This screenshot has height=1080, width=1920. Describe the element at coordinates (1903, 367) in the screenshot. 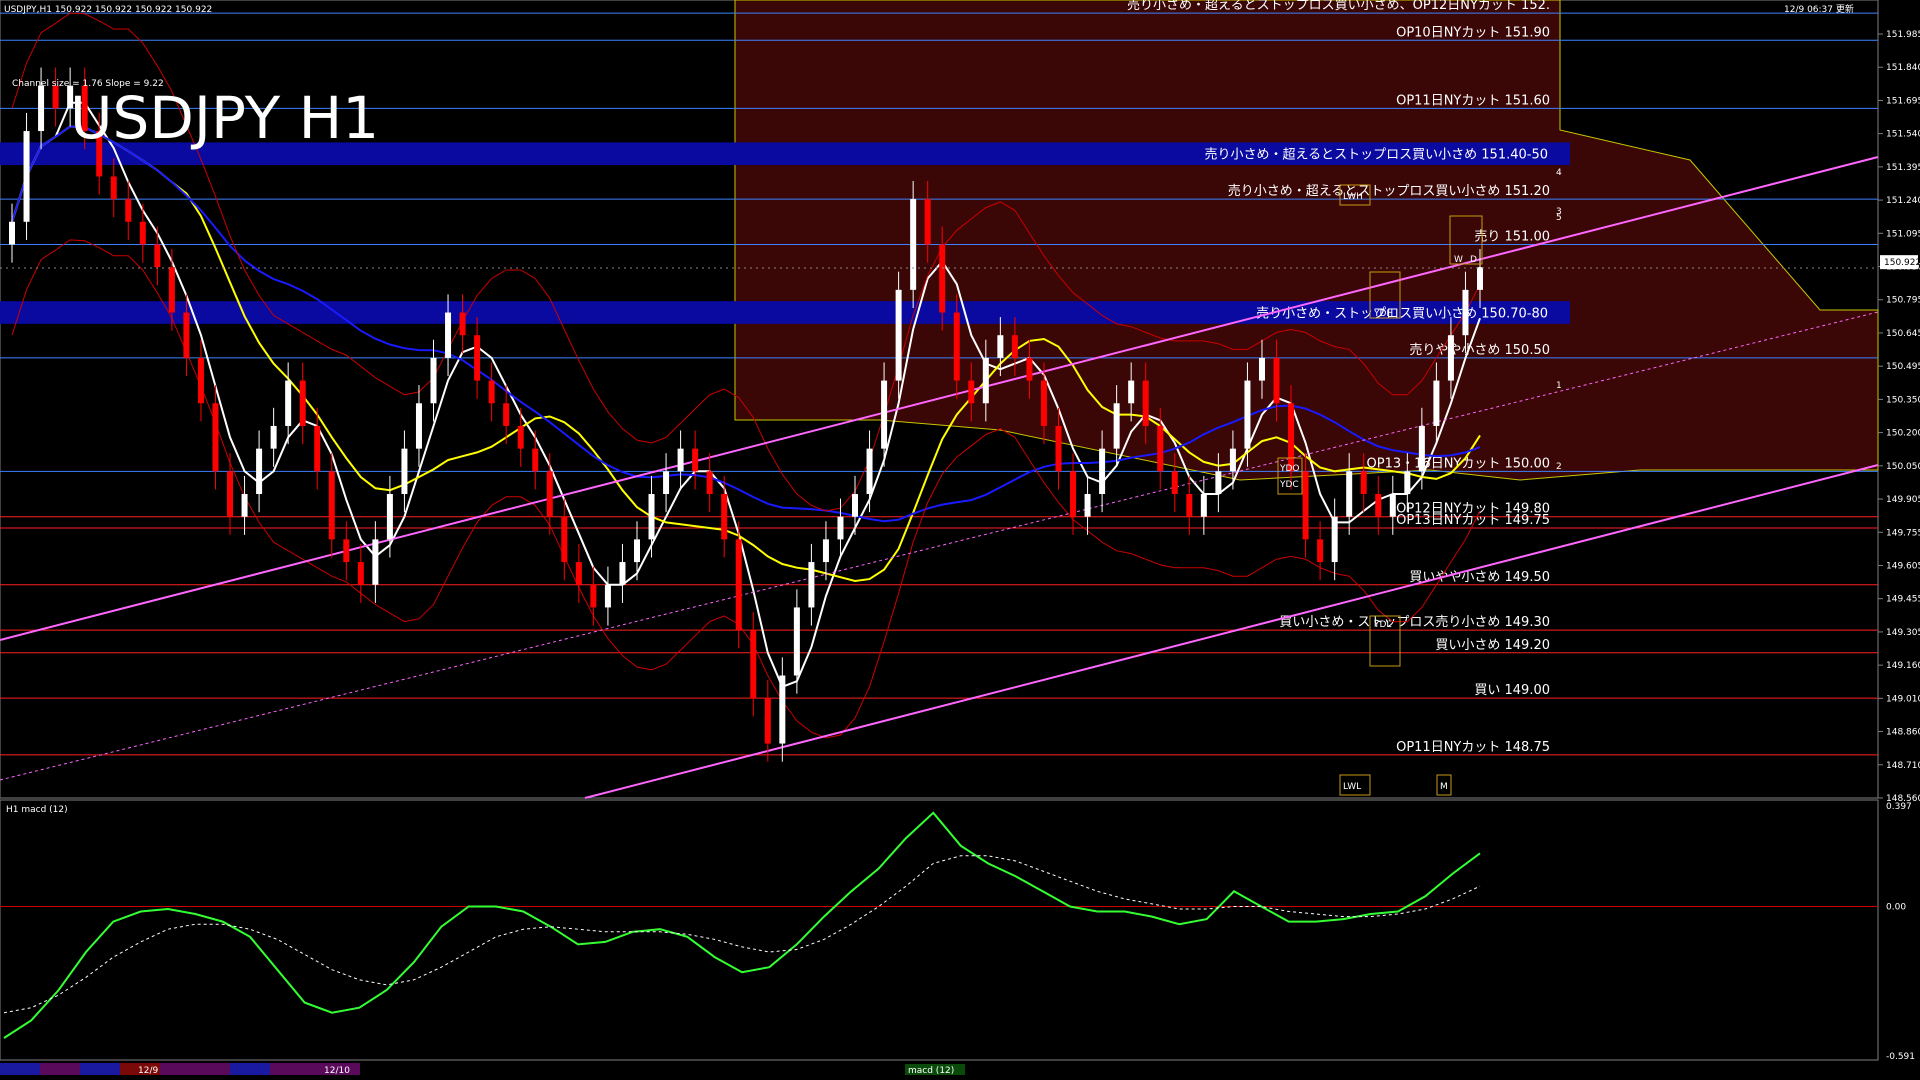

I see `price-tick-label: 150.495` at that location.